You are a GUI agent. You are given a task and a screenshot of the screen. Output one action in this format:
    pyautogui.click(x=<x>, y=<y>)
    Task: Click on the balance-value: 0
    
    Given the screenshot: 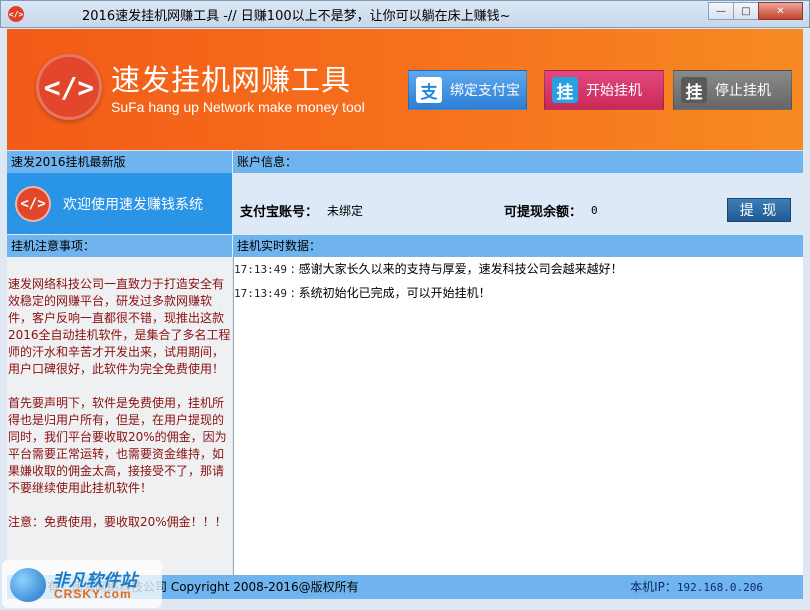 What is the action you would take?
    pyautogui.click(x=594, y=210)
    